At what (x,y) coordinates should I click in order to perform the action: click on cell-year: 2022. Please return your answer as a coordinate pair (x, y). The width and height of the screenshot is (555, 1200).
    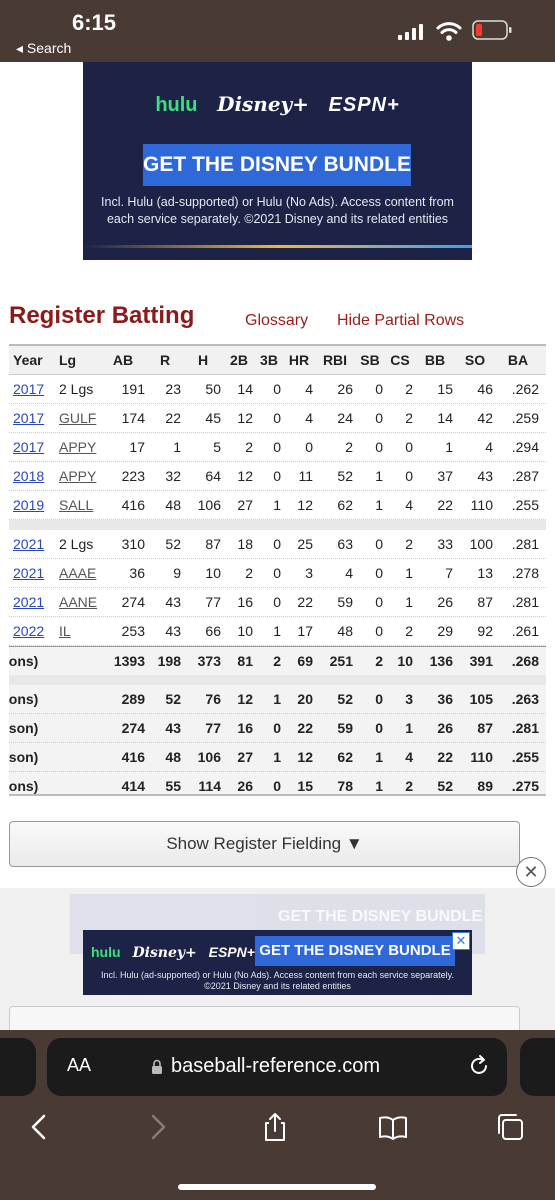
    Looking at the image, I should click on (28, 631).